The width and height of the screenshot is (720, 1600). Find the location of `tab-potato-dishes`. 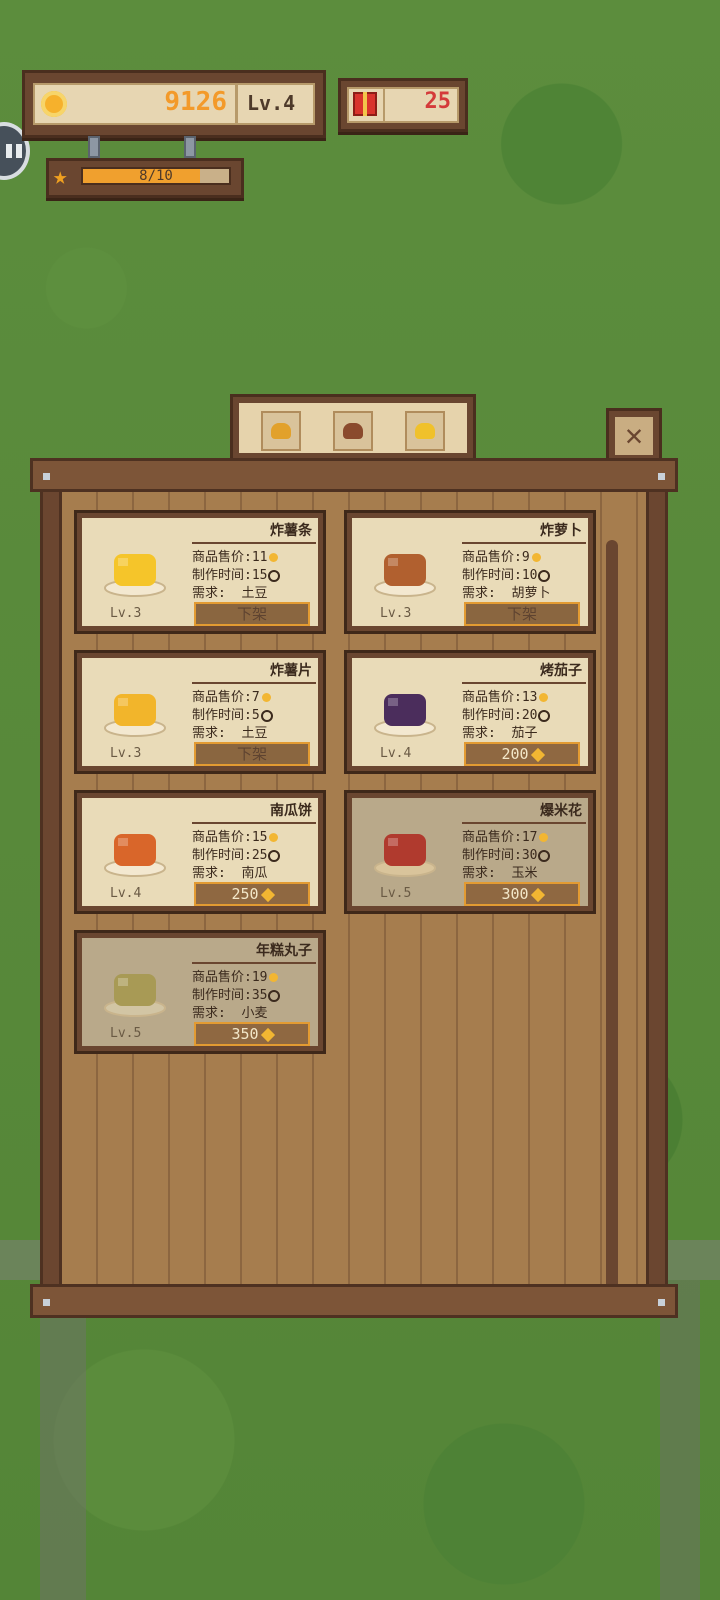

tab-potato-dishes is located at coordinates (281, 431).